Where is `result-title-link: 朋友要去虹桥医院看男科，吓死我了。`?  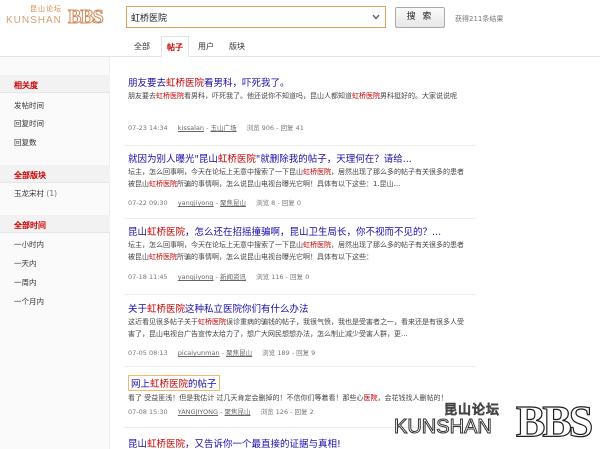
result-title-link: 朋友要去虹桥医院看男科，吓死我了。 is located at coordinates (209, 82).